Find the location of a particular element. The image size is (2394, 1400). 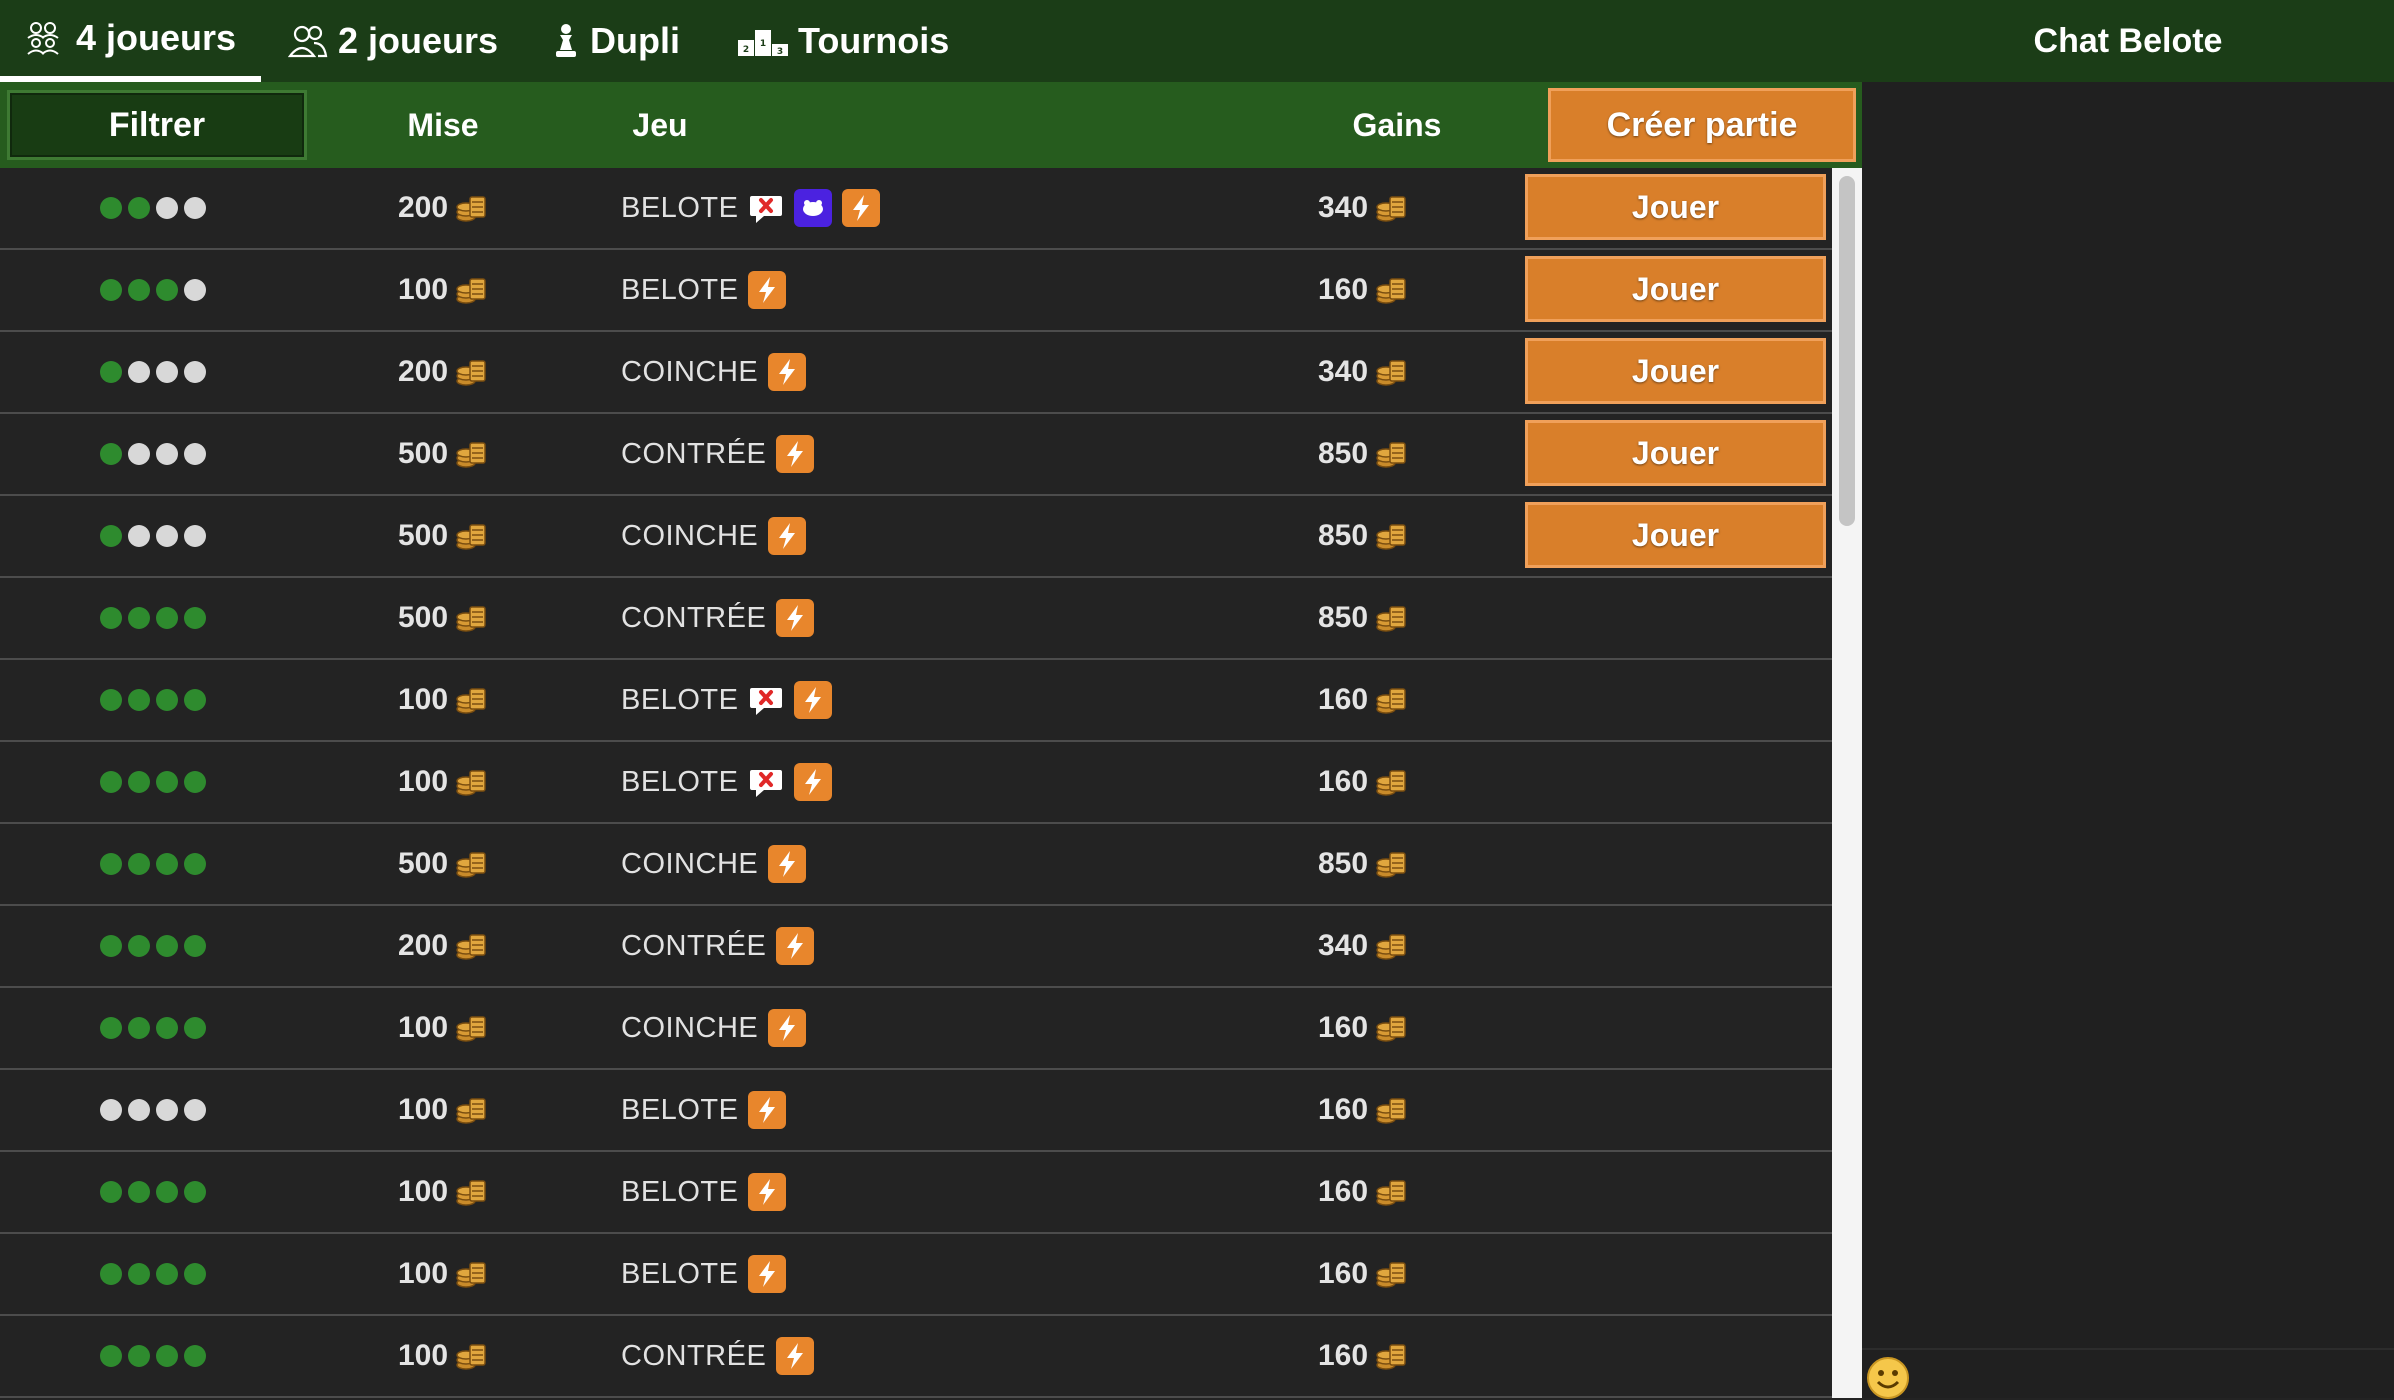

create-game-button: Créer partie is located at coordinates (1702, 125).